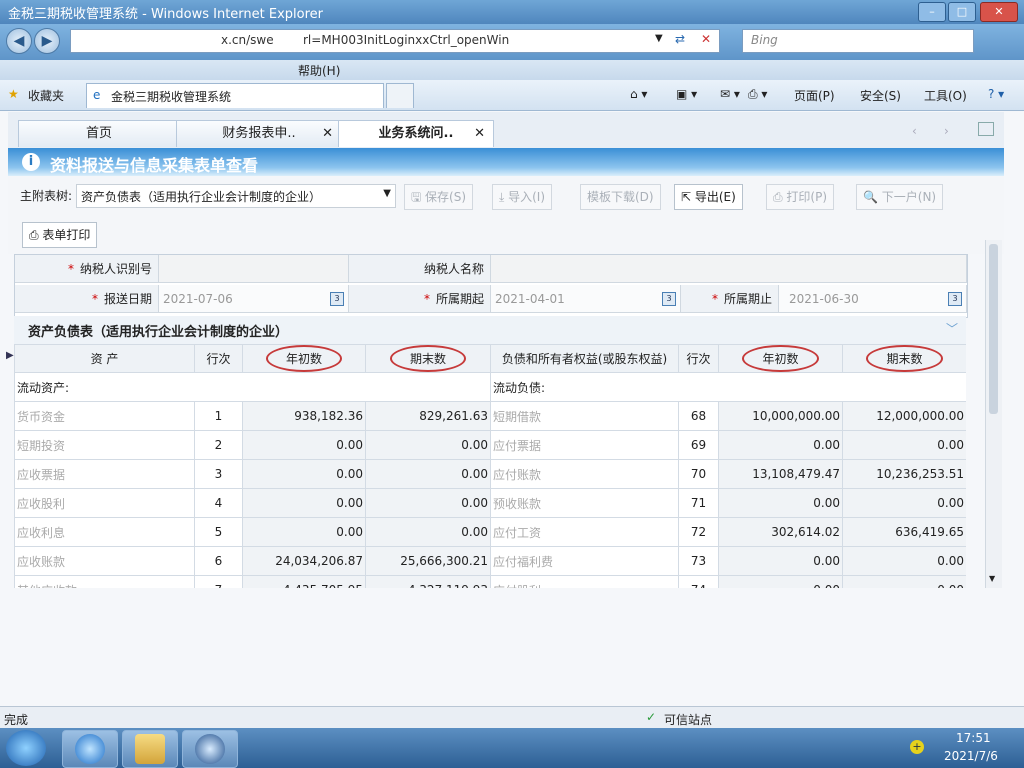  What do you see at coordinates (904, 532) in the screenshot?
I see `end-amount-2: 636,419.65` at bounding box center [904, 532].